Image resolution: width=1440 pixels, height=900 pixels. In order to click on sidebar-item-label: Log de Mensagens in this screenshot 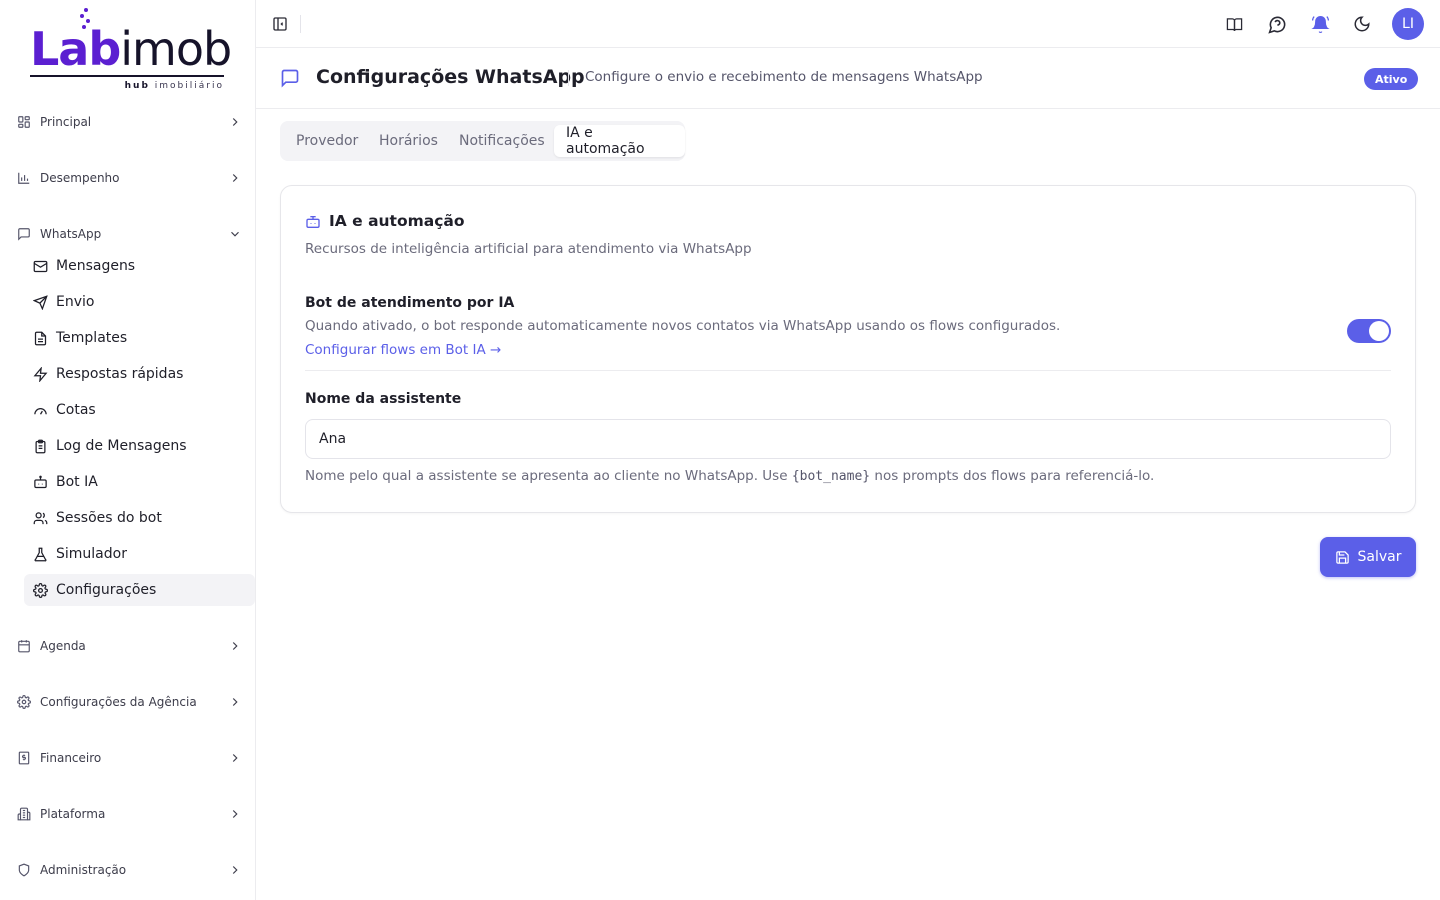, I will do `click(121, 446)`.